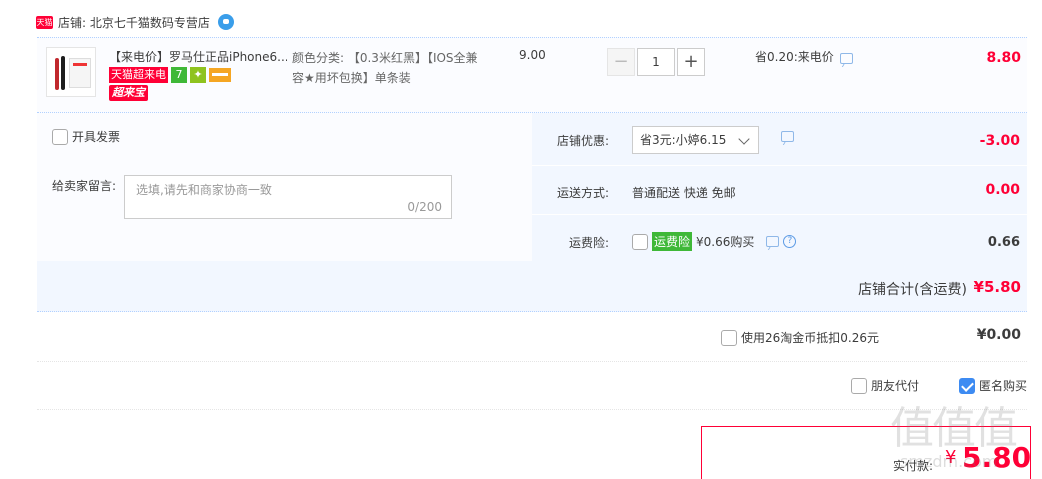 This screenshot has height=479, width=1042. I want to click on seller-note-label: 给卖家留言:, so click(84, 186).